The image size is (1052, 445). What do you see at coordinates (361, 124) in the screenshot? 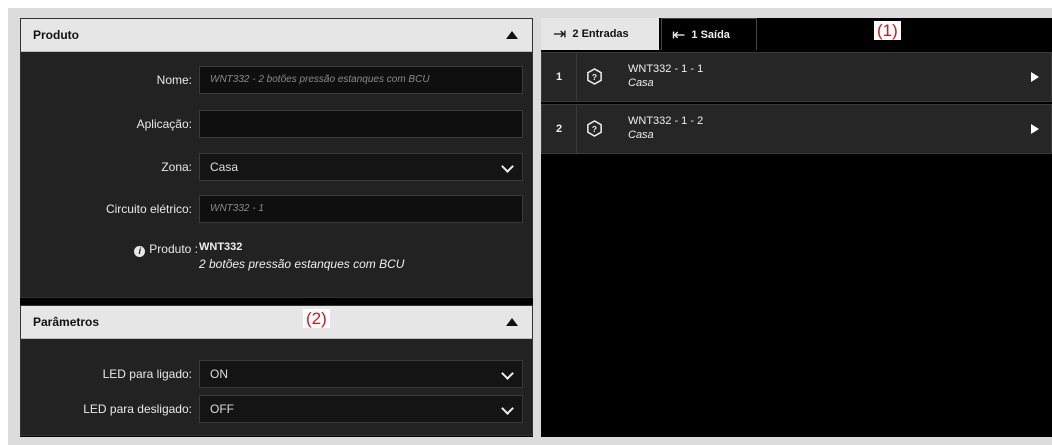
I see `aplicacao-input` at bounding box center [361, 124].